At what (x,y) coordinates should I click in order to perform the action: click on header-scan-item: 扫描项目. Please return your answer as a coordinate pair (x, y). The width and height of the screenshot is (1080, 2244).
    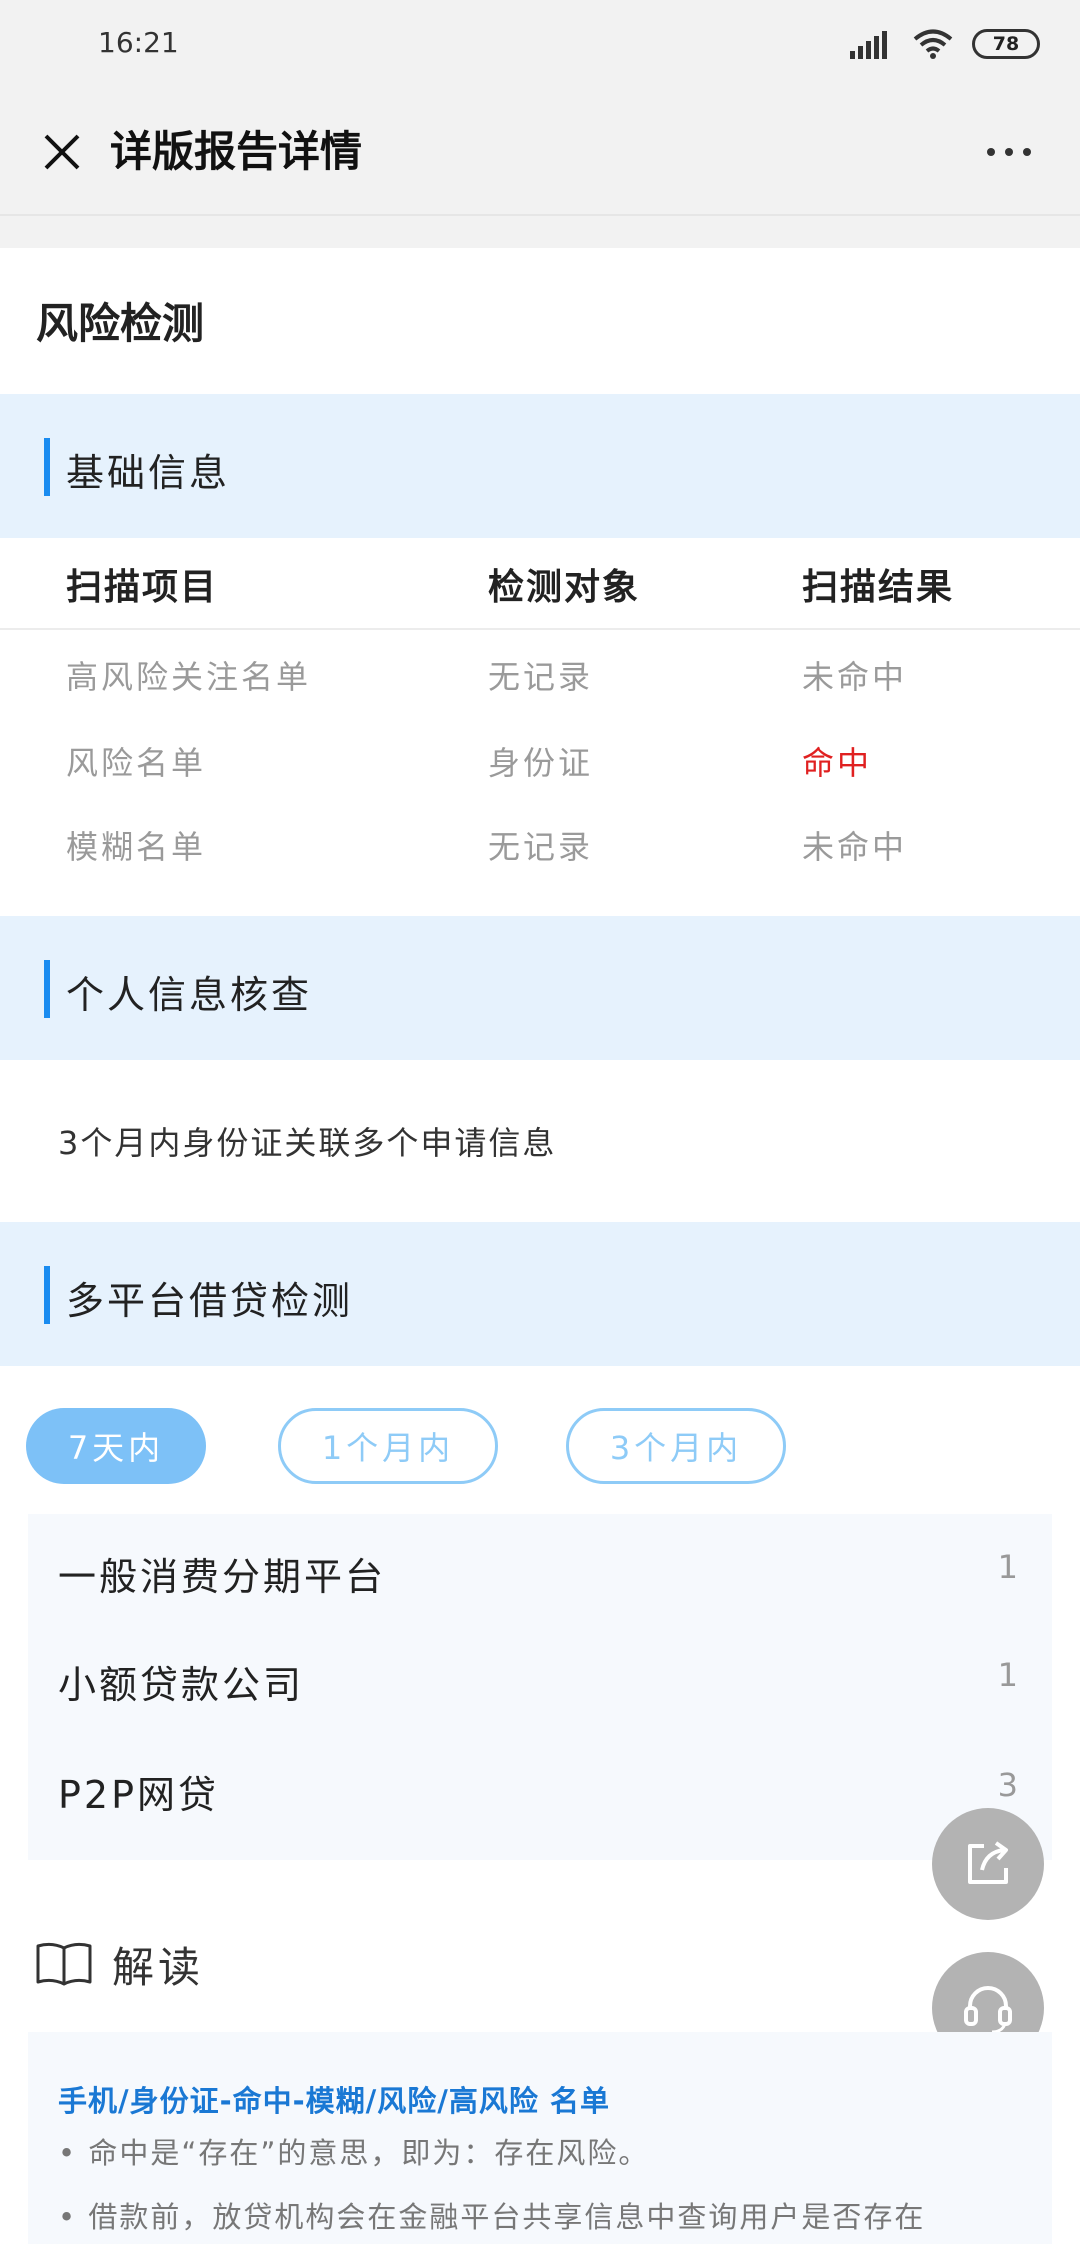
    Looking at the image, I should click on (142, 587).